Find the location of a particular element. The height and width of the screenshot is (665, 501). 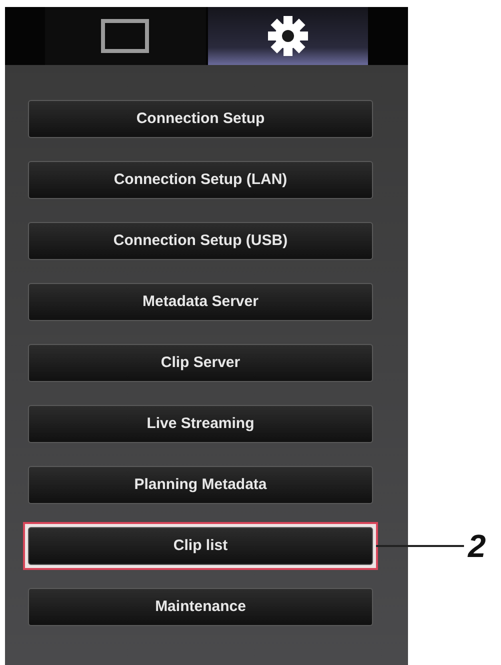

menu-button: Metadata Server is located at coordinates (200, 302).